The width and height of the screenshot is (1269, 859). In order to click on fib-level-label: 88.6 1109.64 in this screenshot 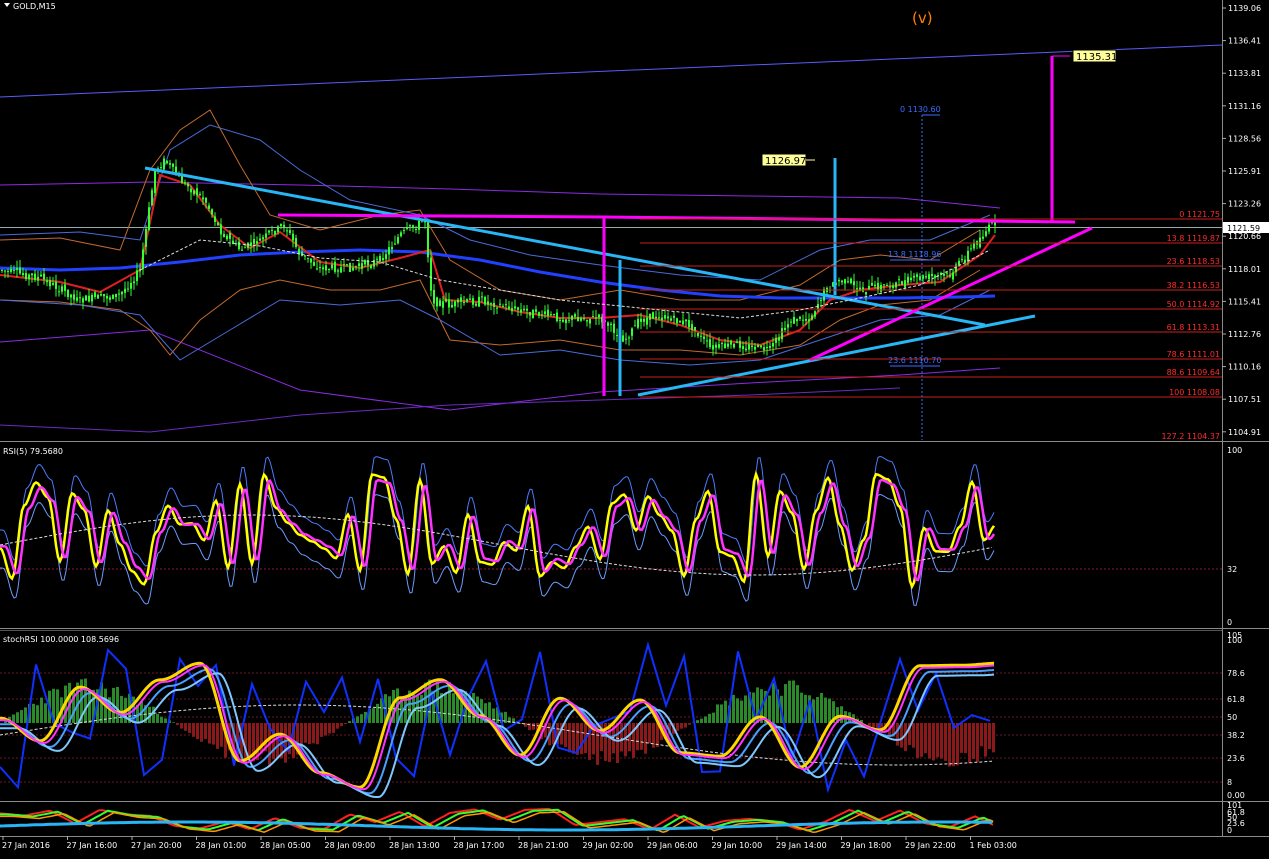, I will do `click(1193, 372)`.